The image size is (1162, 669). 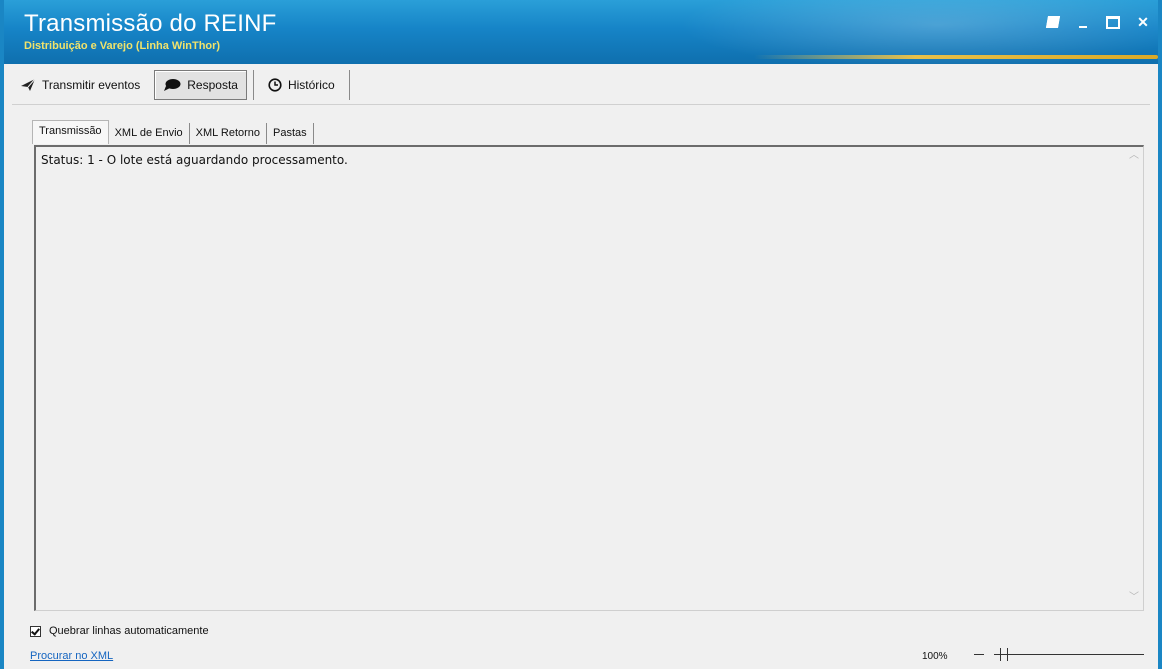 What do you see at coordinates (129, 631) in the screenshot?
I see `word-wrap-label: Quebrar linhas automaticamente` at bounding box center [129, 631].